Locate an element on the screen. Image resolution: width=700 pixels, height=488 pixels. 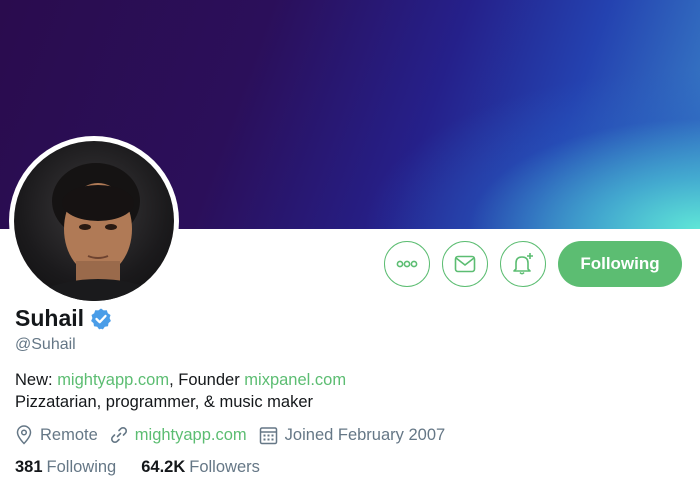
profile-name: Suhail is located at coordinates (50, 318).